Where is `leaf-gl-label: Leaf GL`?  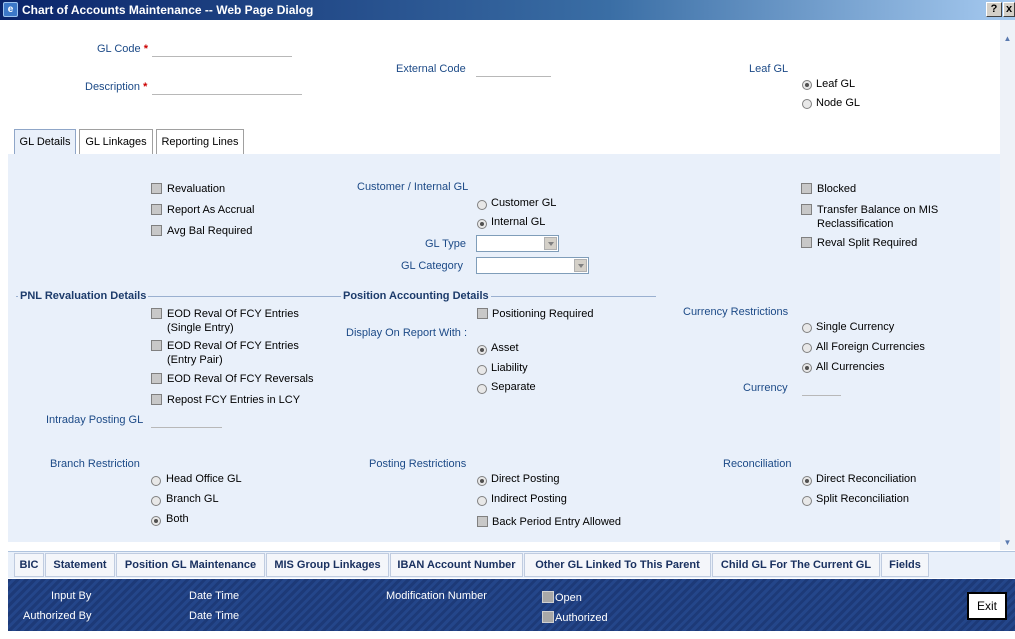 leaf-gl-label: Leaf GL is located at coordinates (769, 69).